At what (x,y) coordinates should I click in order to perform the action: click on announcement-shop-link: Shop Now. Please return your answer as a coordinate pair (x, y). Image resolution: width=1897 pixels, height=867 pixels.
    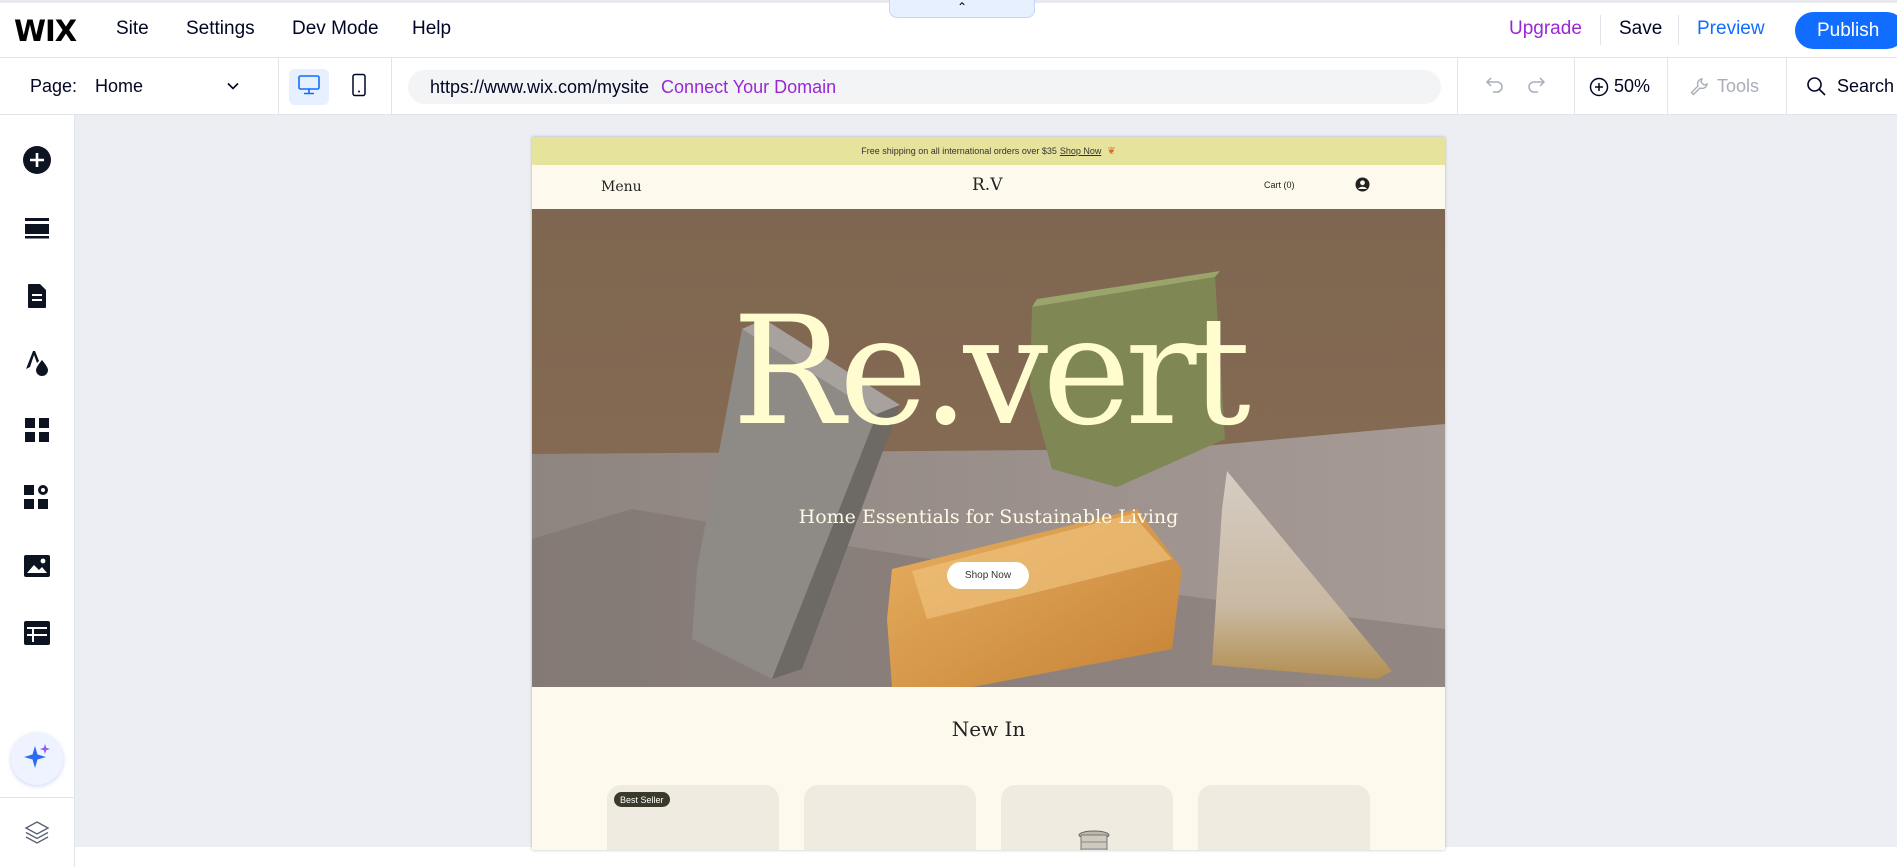
    Looking at the image, I should click on (1081, 151).